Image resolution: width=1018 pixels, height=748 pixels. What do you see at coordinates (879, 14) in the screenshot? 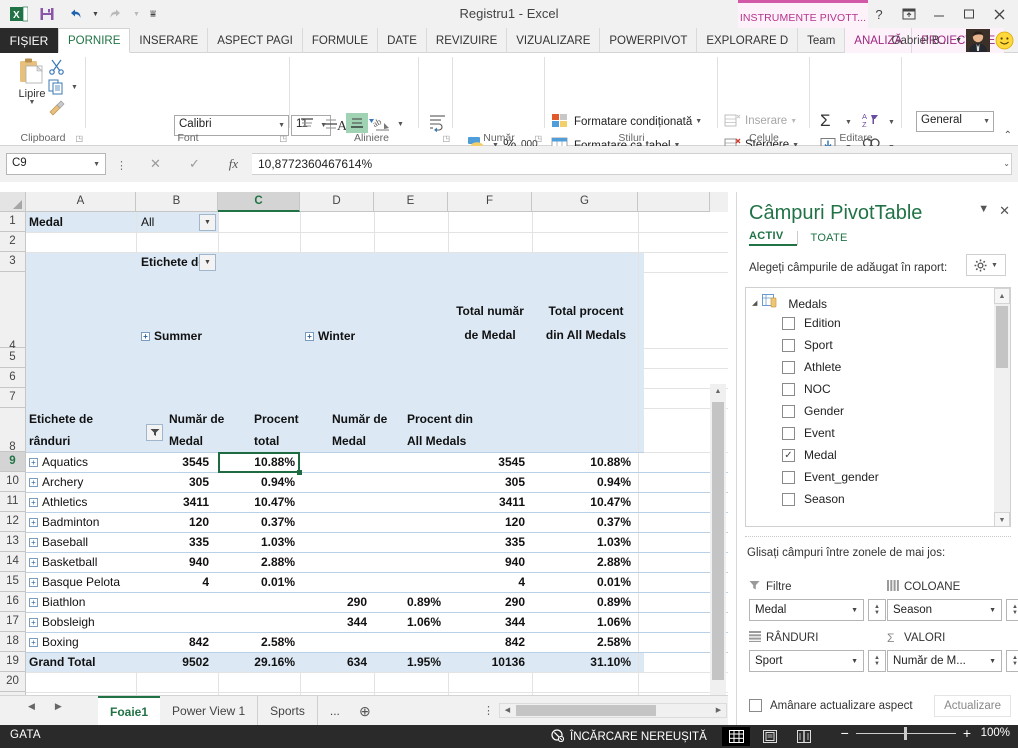
I see `help-icon: ?` at bounding box center [879, 14].